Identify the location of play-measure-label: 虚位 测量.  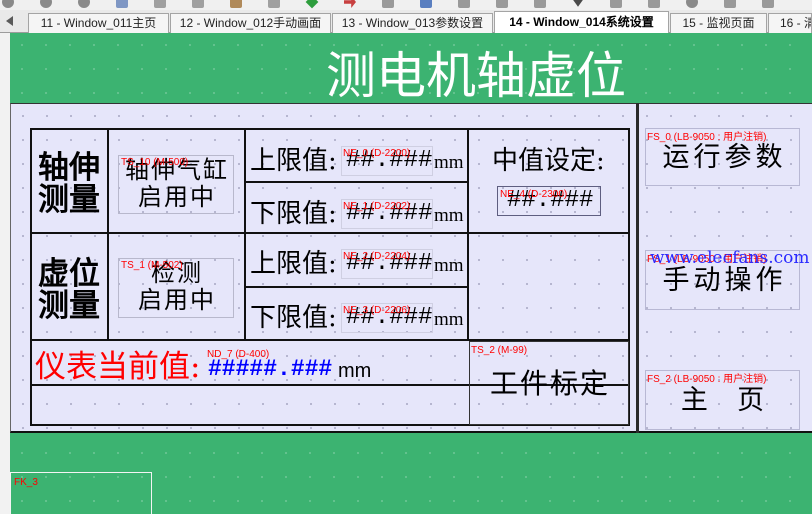
(69, 290).